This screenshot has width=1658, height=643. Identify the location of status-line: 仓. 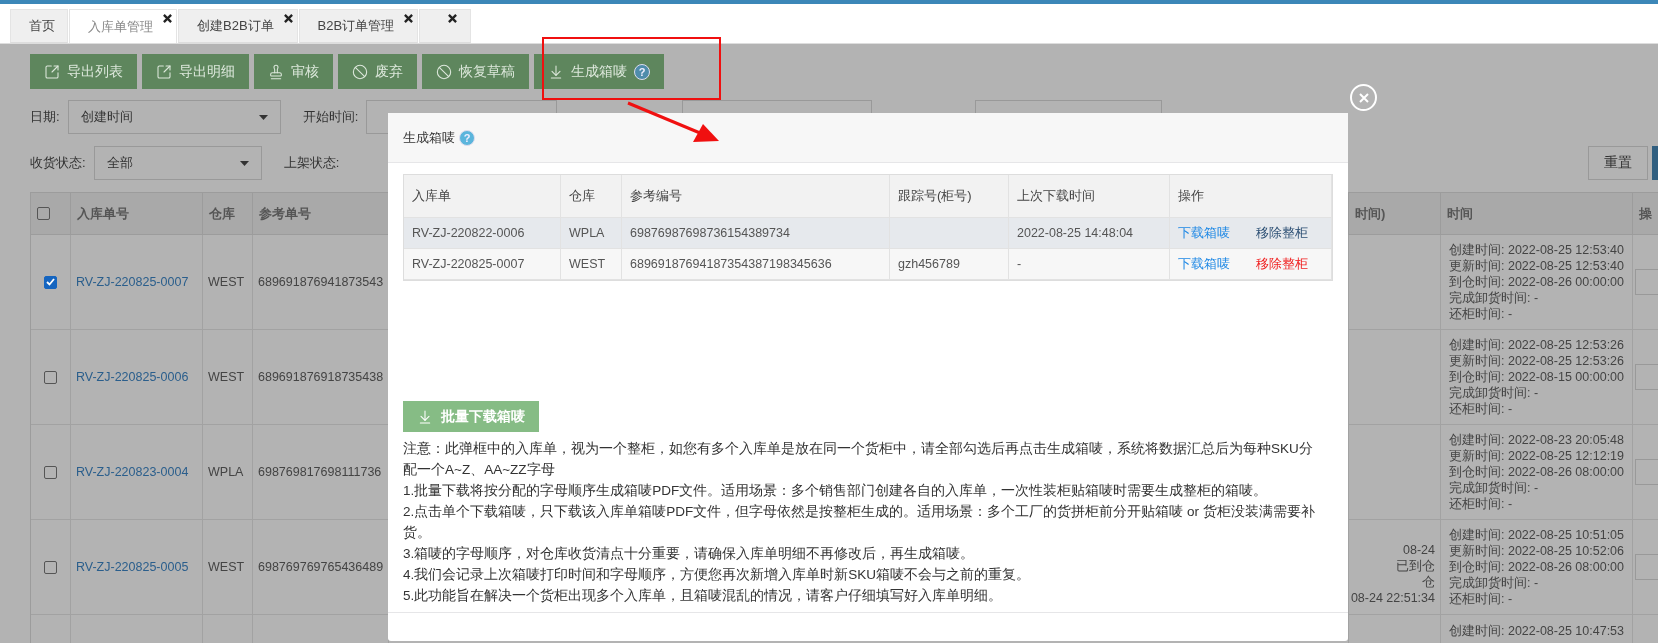
(1428, 582).